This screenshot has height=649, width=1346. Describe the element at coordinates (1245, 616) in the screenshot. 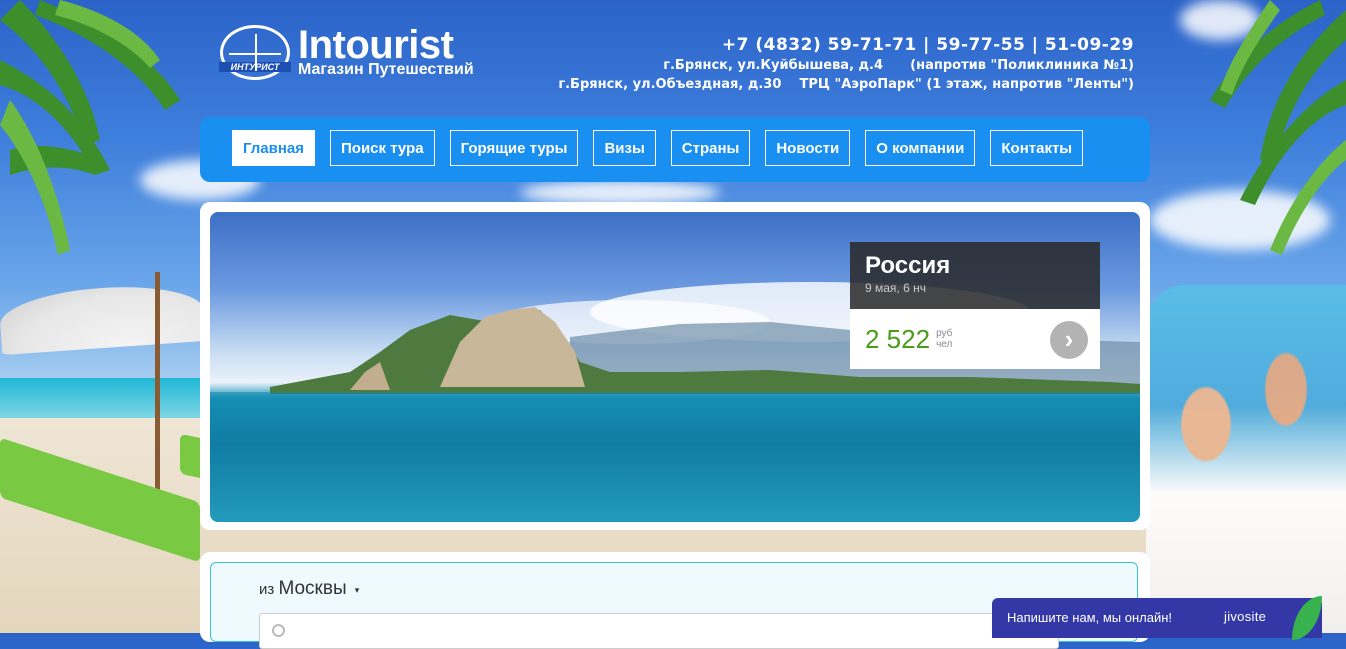

I see `chat-brand: jivosite` at that location.